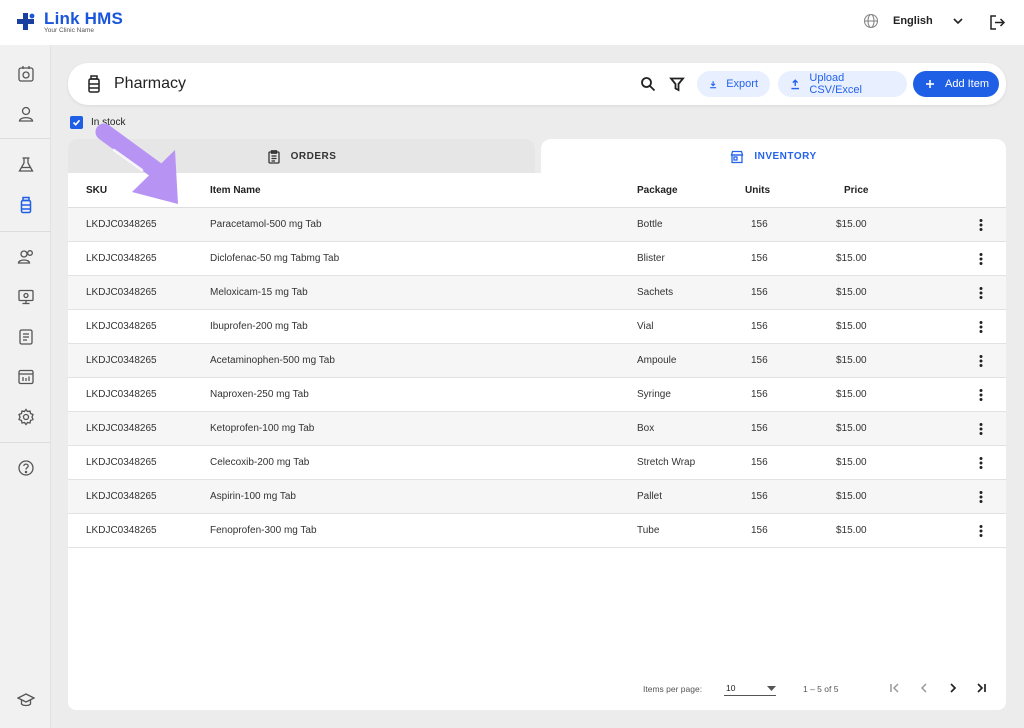  I want to click on patients-icon, so click(26, 257).